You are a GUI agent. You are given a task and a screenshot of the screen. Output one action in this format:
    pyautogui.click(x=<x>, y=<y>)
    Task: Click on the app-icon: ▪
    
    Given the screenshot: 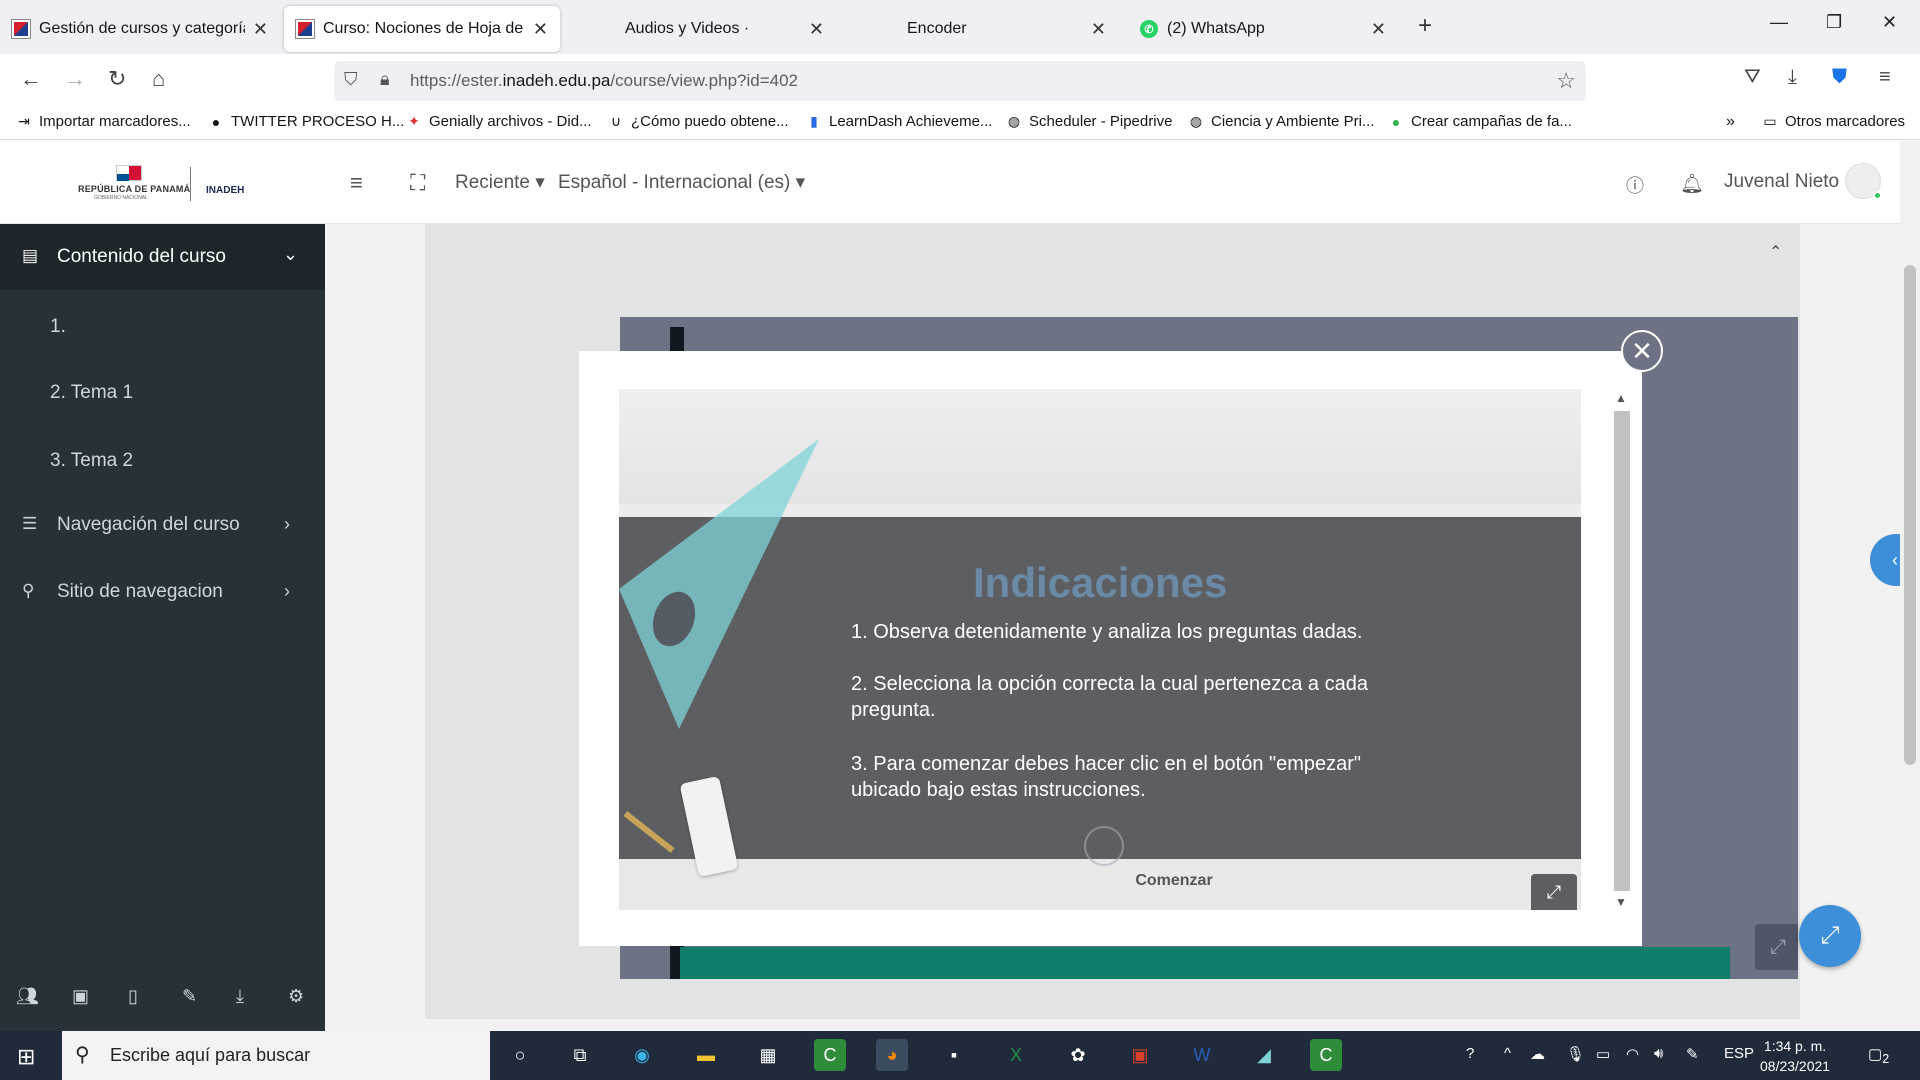 What is the action you would take?
    pyautogui.click(x=954, y=1055)
    